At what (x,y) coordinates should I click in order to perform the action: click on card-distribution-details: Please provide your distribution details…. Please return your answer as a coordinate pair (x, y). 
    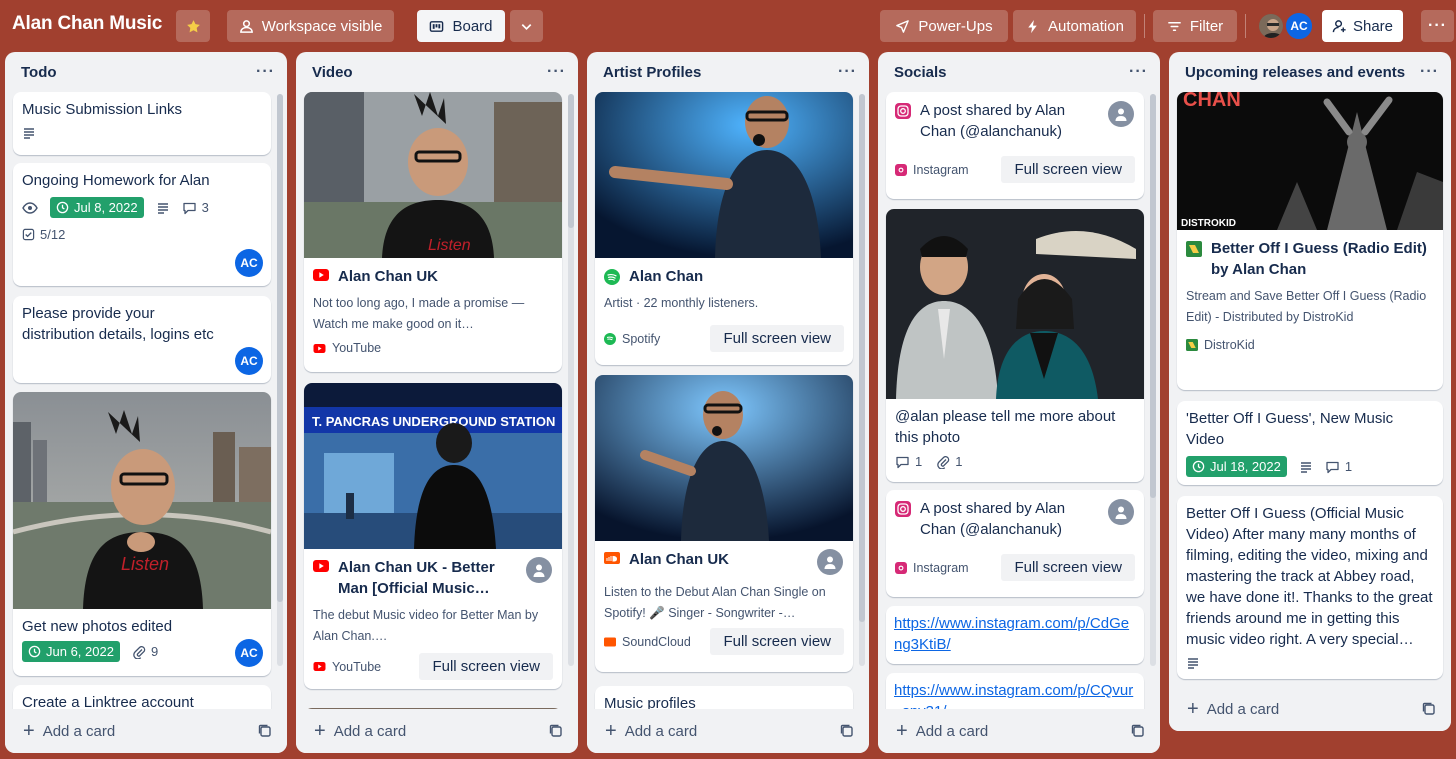
    Looking at the image, I should click on (142, 339).